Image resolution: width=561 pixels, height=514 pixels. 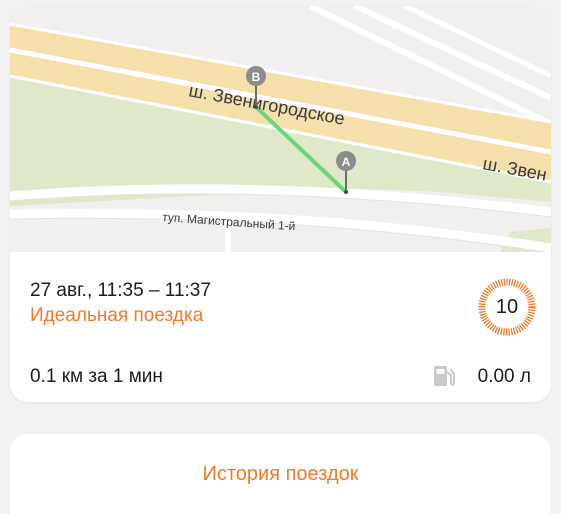 What do you see at coordinates (120, 290) in the screenshot?
I see `trip-time-range: 27 авг., 11:35 – 11:37` at bounding box center [120, 290].